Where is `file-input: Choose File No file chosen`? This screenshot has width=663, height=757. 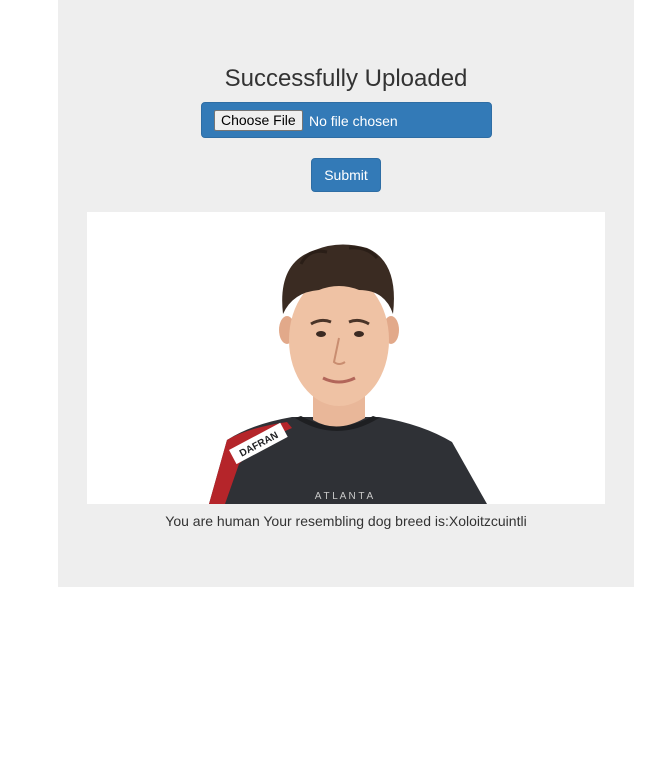
file-input: Choose File No file chosen is located at coordinates (346, 120).